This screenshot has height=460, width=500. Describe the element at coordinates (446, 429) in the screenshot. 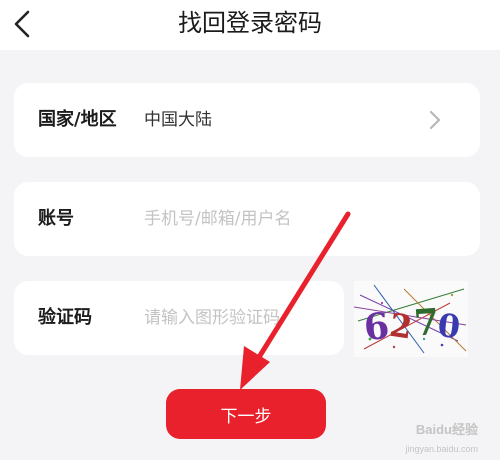

I see `watermark-brand: Baidu经验` at that location.